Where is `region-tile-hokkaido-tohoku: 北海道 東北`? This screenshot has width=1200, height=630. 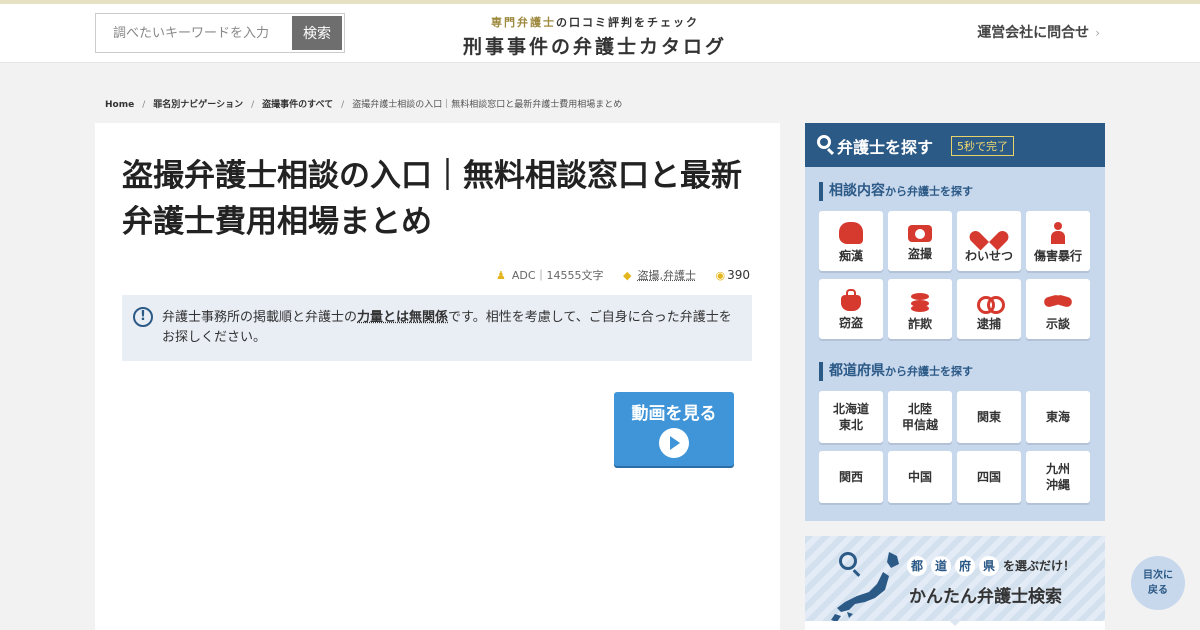 region-tile-hokkaido-tohoku: 北海道 東北 is located at coordinates (851, 417).